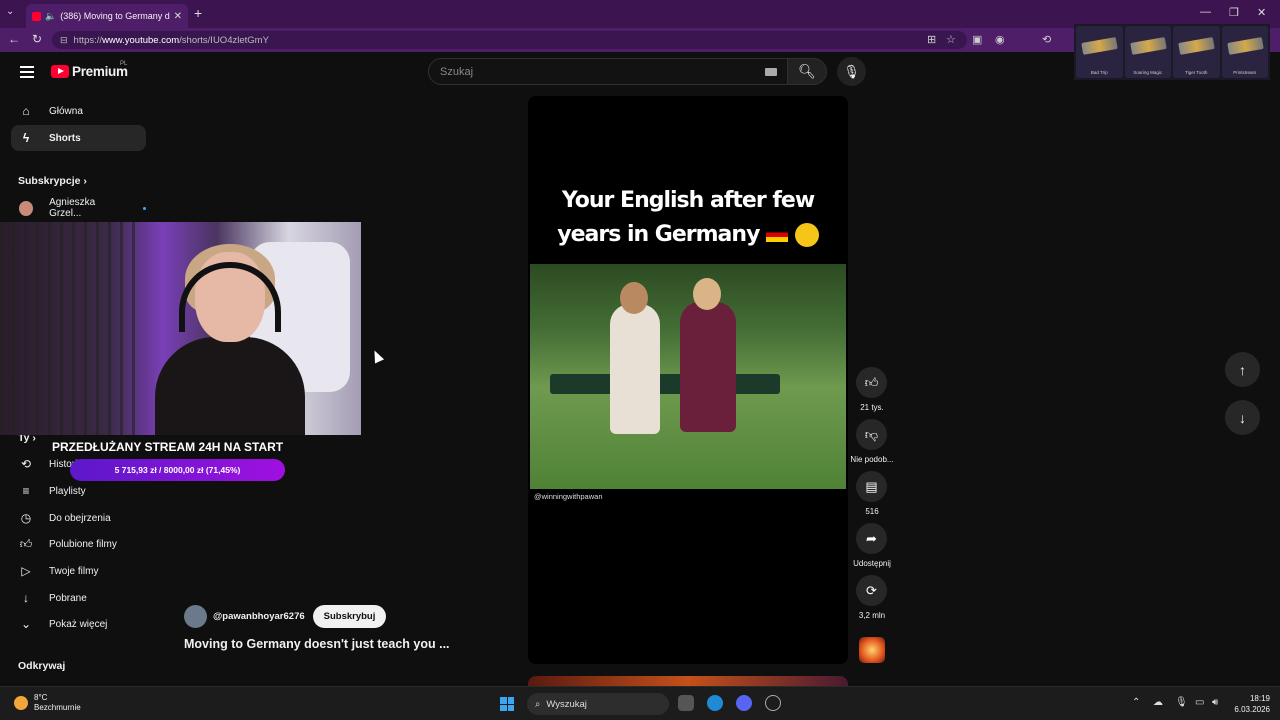 The width and height of the screenshot is (1280, 720). What do you see at coordinates (26, 138) in the screenshot?
I see `shorts-icon: ϟ` at bounding box center [26, 138].